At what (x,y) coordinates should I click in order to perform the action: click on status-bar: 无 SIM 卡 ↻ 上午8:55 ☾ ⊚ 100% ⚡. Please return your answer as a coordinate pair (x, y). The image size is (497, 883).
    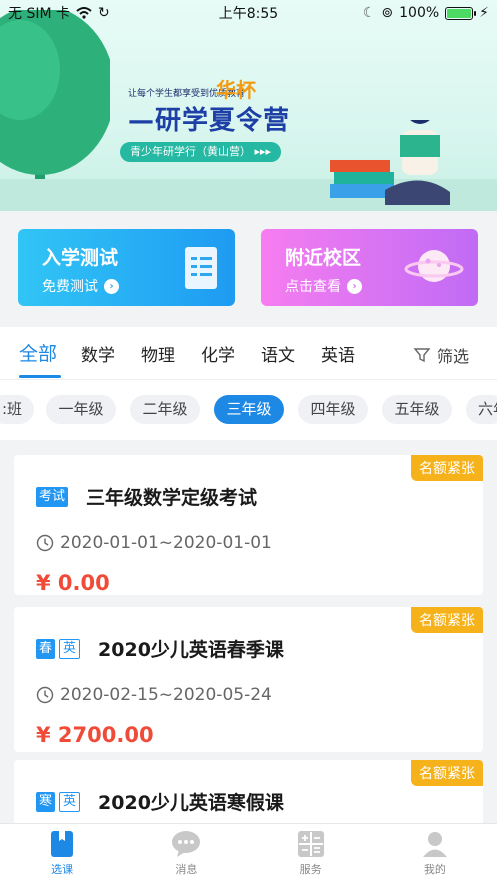
    Looking at the image, I should click on (248, 13).